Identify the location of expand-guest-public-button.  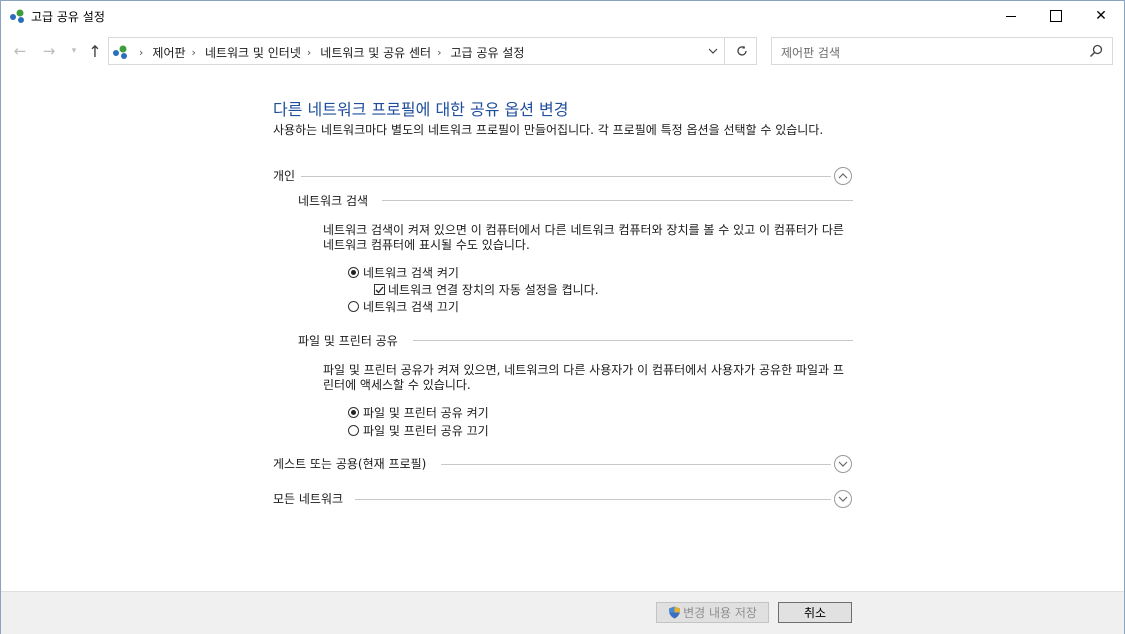
(843, 464).